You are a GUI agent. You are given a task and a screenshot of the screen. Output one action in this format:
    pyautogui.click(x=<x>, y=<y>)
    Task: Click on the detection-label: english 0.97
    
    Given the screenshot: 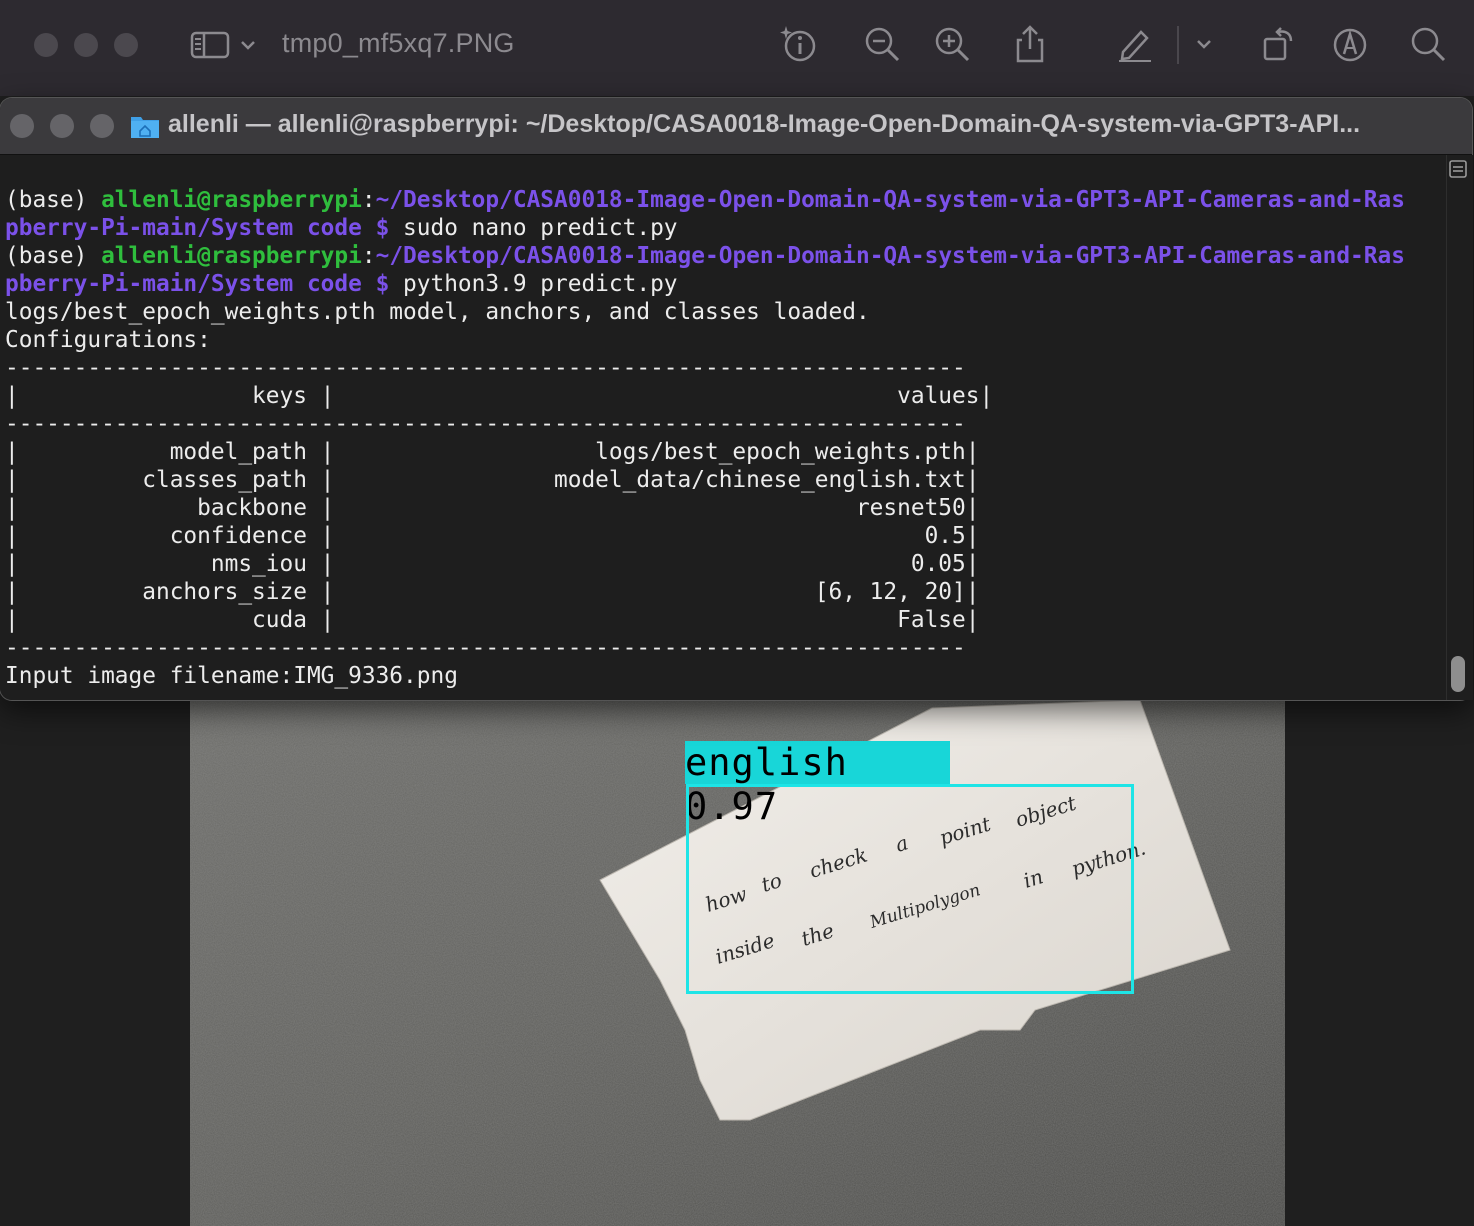 What is the action you would take?
    pyautogui.click(x=817, y=784)
    